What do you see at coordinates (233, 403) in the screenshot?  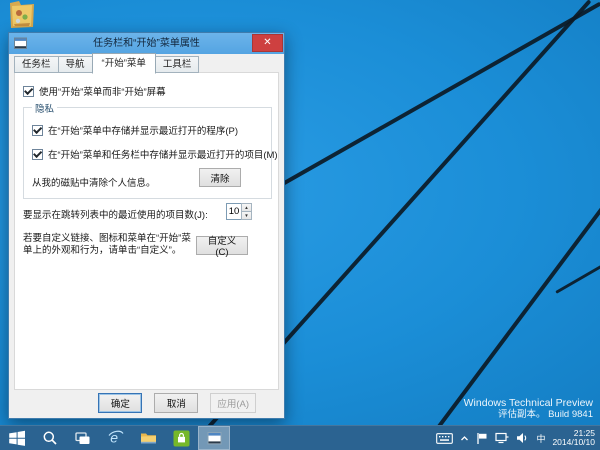 I see `apply-button: 应用(A)` at bounding box center [233, 403].